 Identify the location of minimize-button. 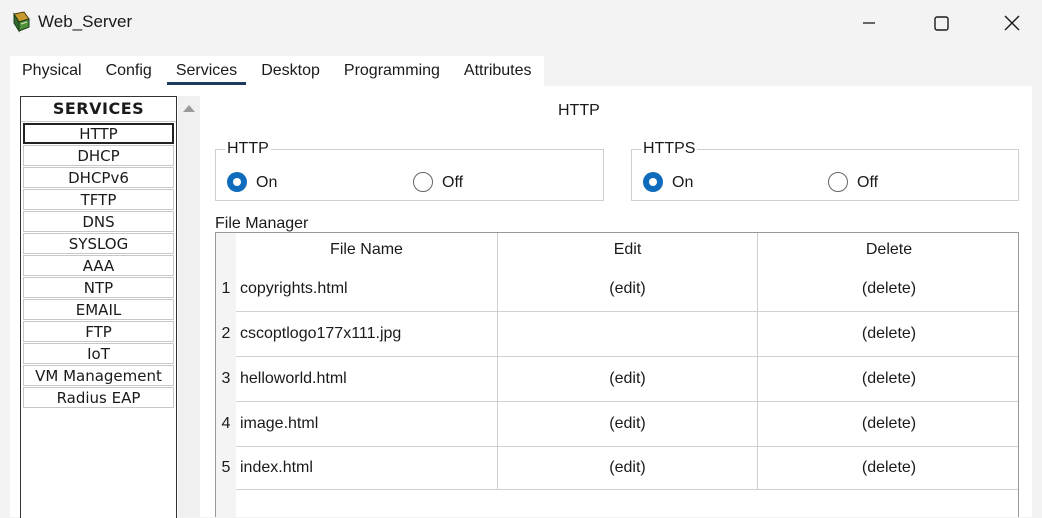
(869, 23).